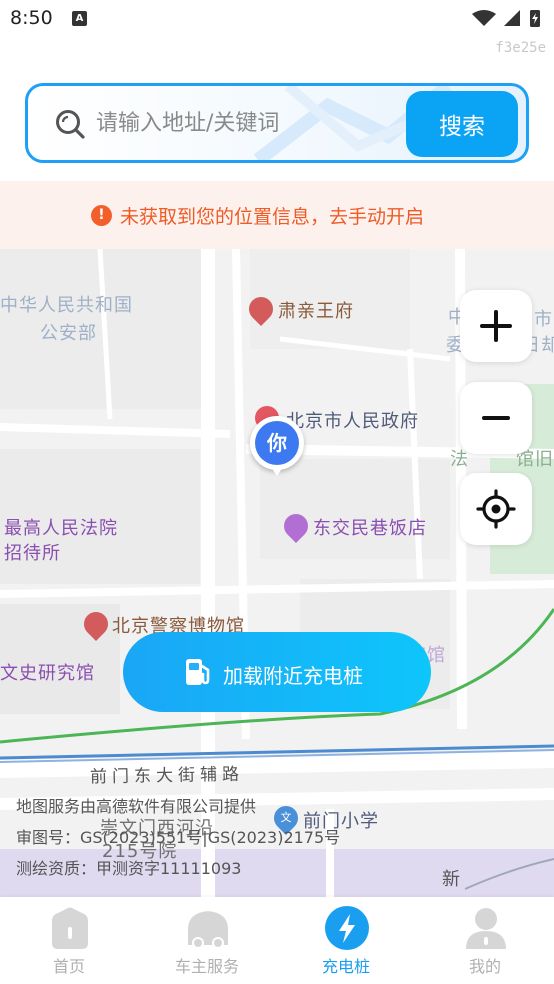 The height and width of the screenshot is (984, 554). I want to click on map-label-ministry-2: 公安部, so click(68, 333).